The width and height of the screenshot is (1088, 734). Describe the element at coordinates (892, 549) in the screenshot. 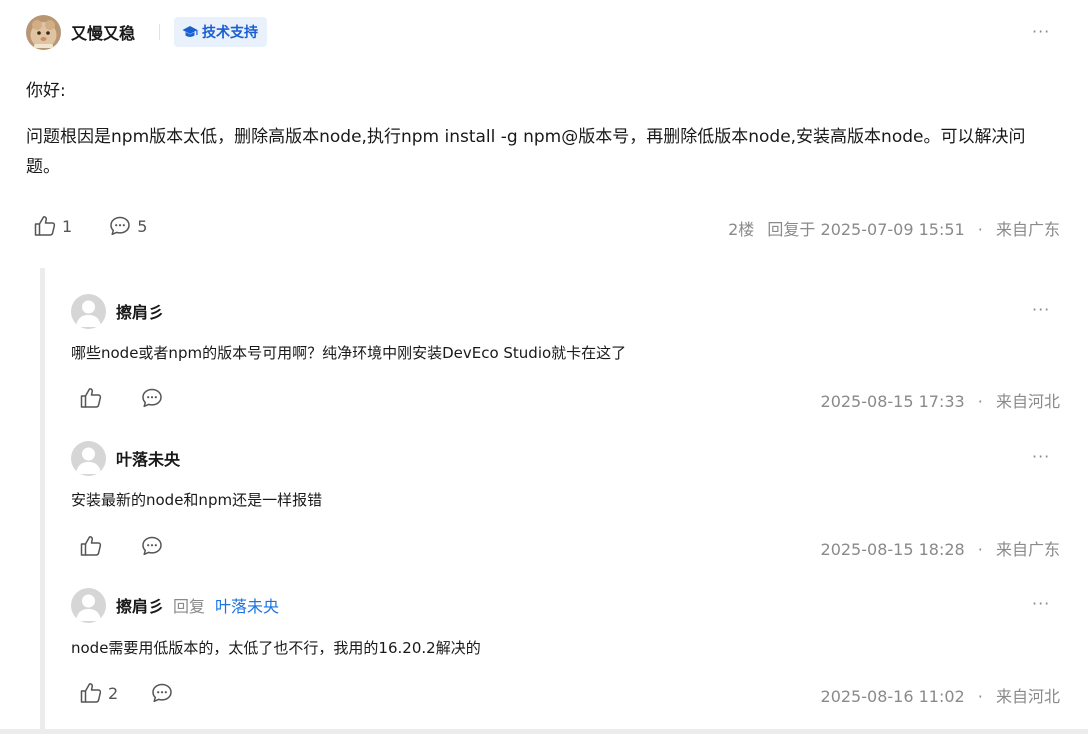

I see `reply-datetime: 2025-08-15 18:28` at that location.